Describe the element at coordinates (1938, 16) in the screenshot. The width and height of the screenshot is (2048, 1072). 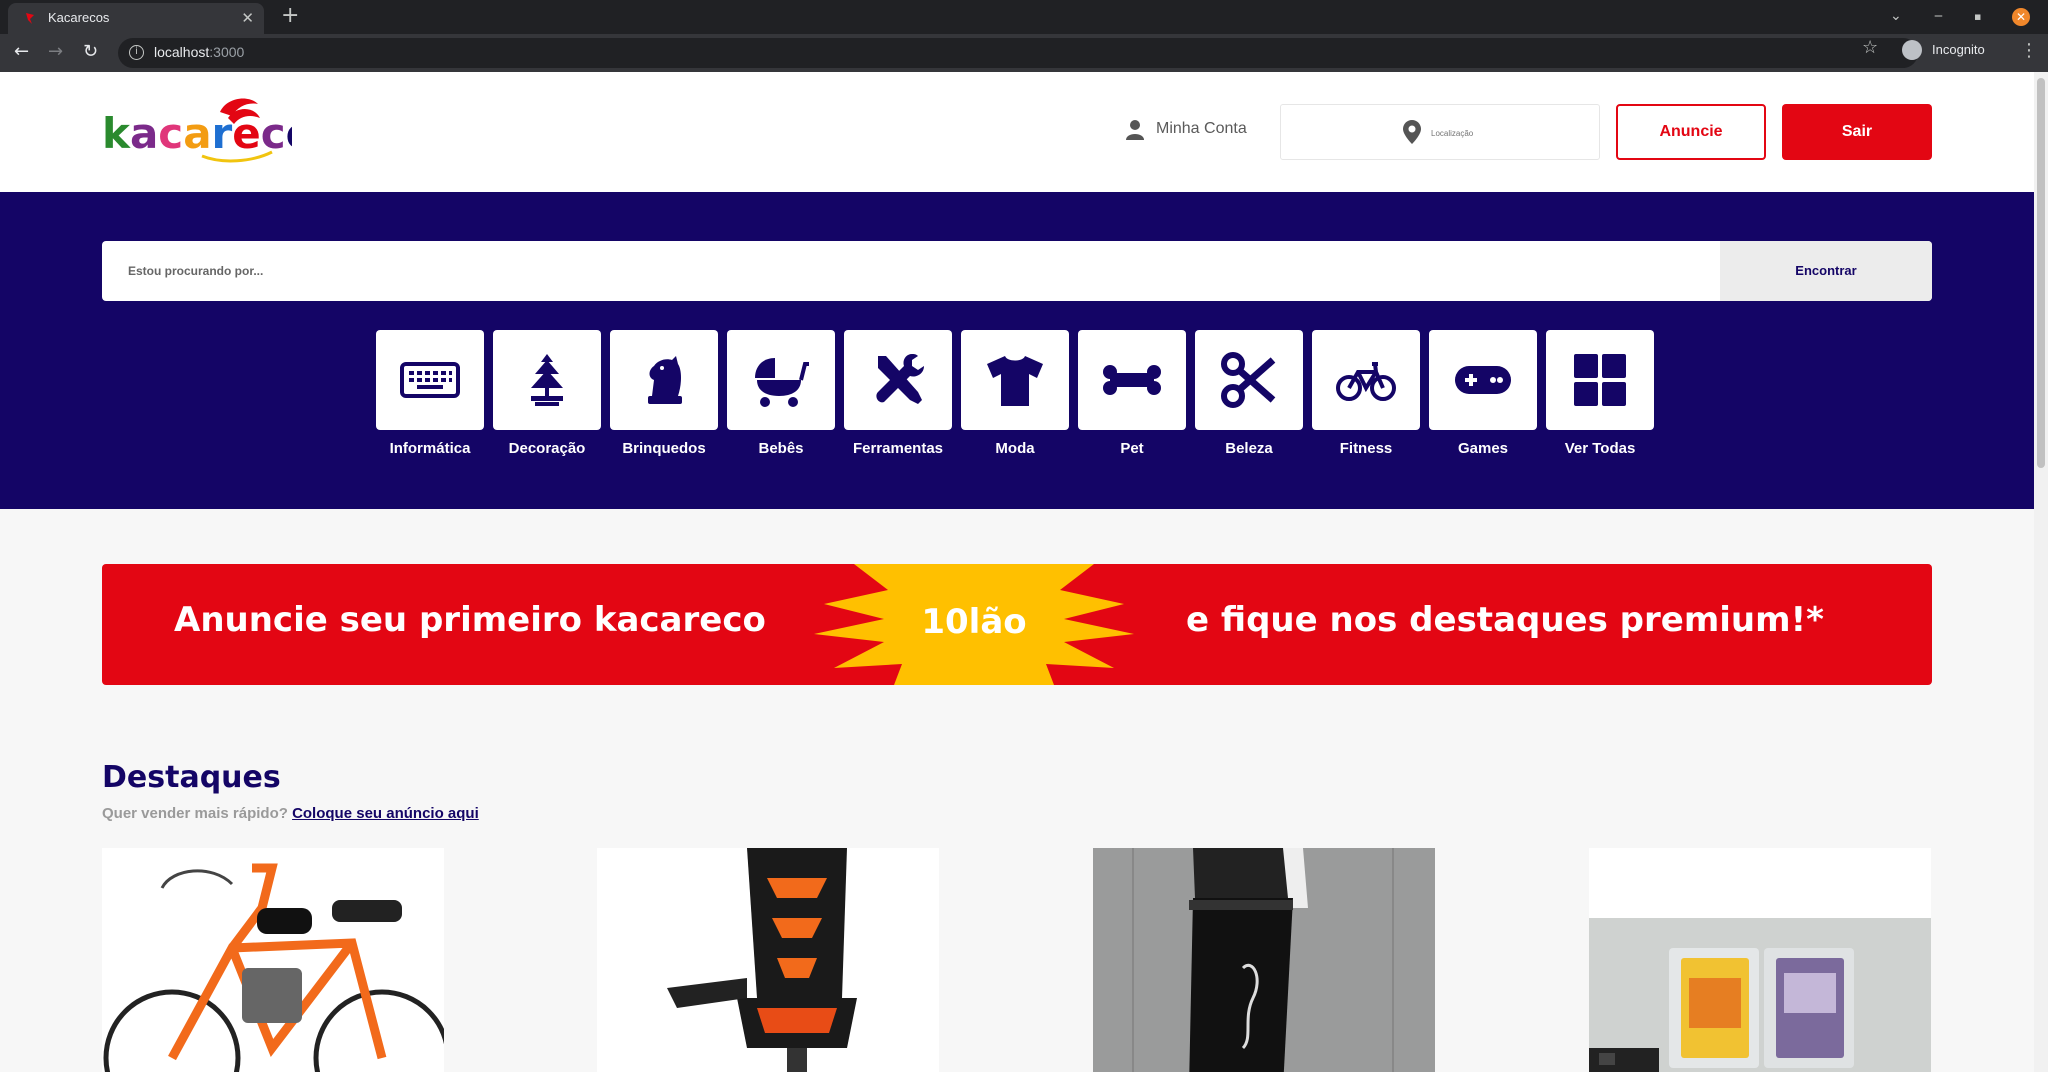
I see `minimize-icon: ‒` at that location.